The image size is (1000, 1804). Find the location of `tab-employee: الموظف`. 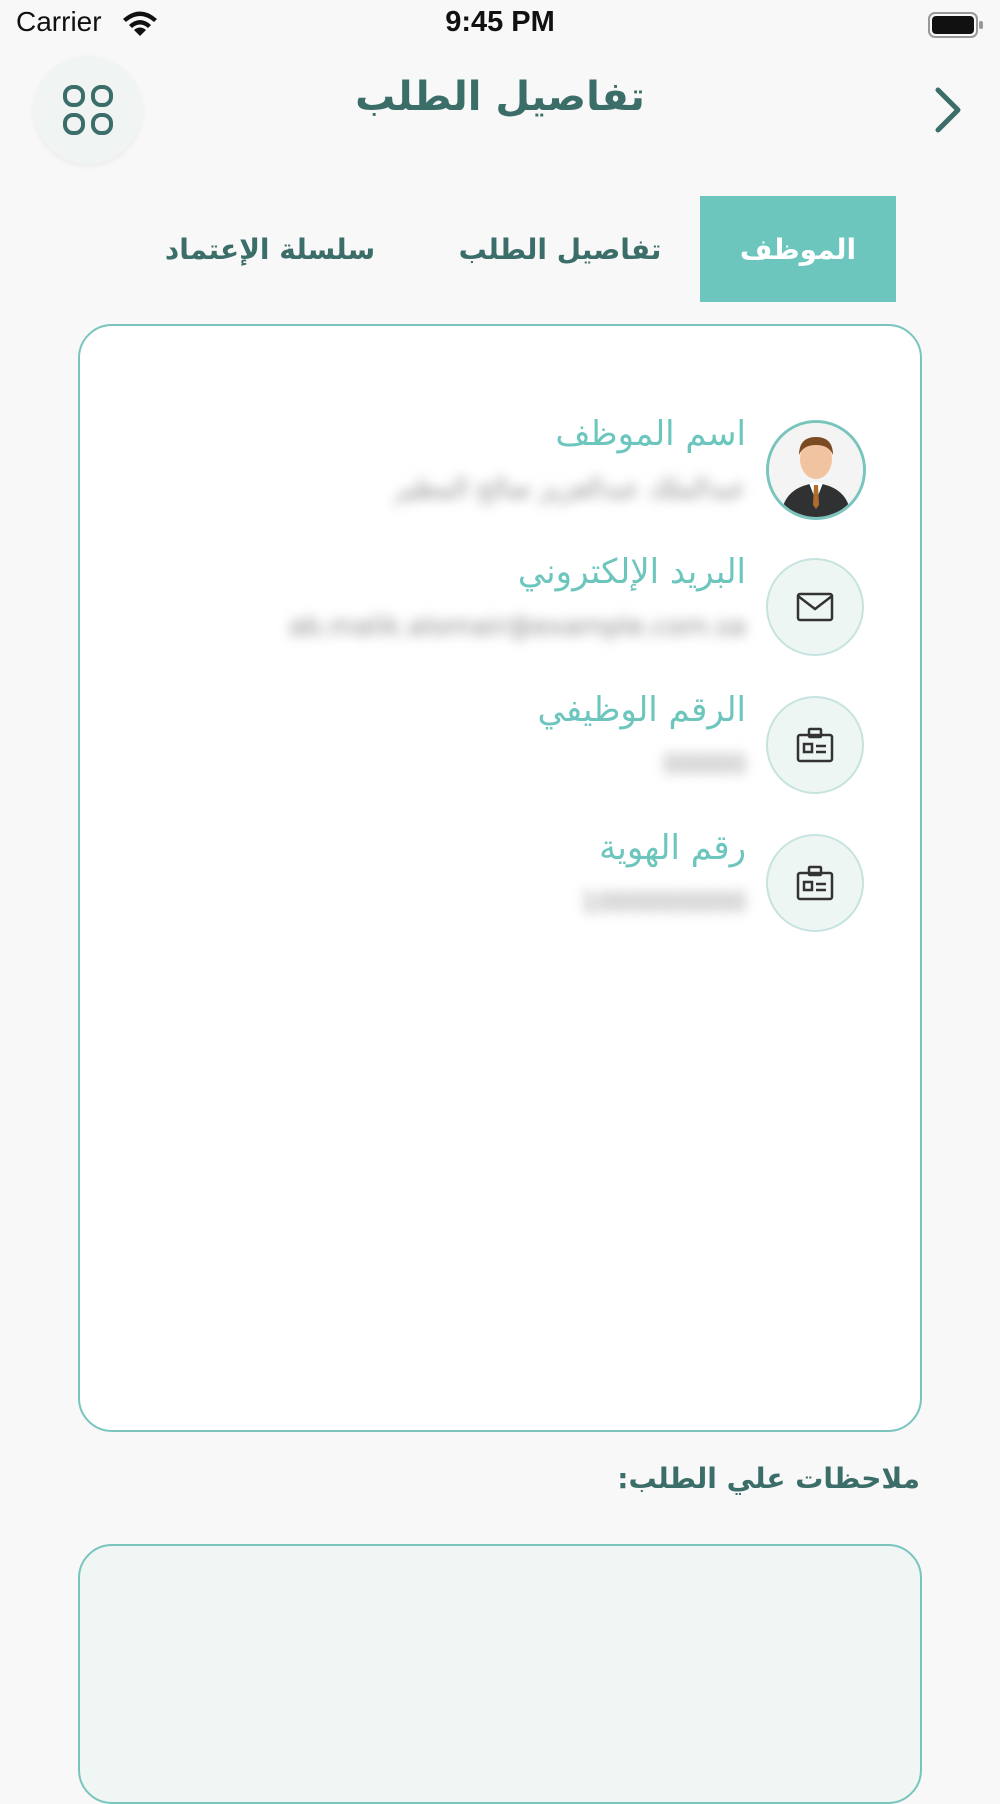

tab-employee: الموظف is located at coordinates (798, 249).